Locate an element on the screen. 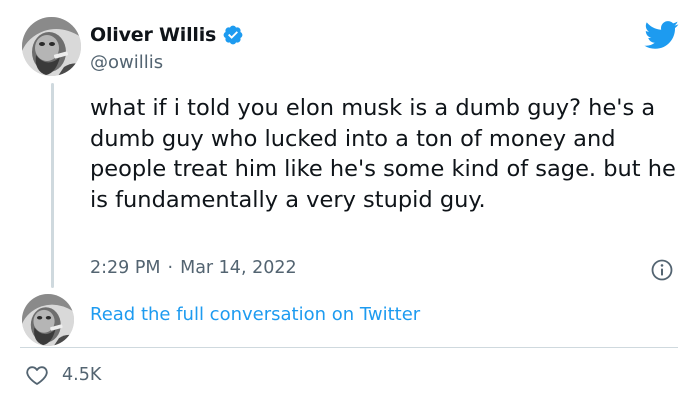  tweet-time: 2:29 PM is located at coordinates (125, 268).